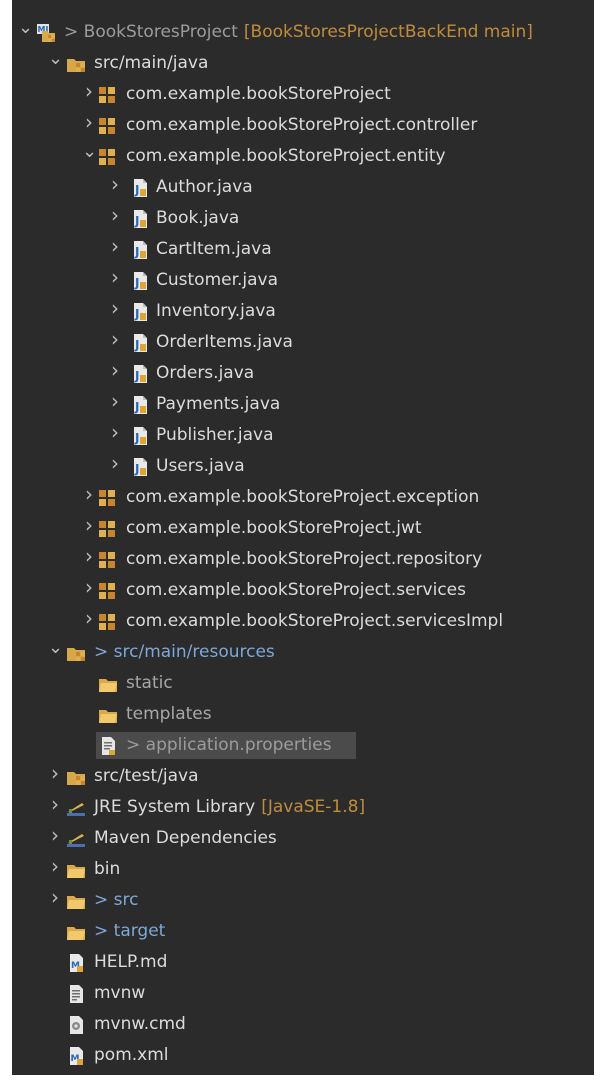 This screenshot has height=1081, width=608. I want to click on tree-item-cartitem-java: › J CartItem.java, so click(303, 249).